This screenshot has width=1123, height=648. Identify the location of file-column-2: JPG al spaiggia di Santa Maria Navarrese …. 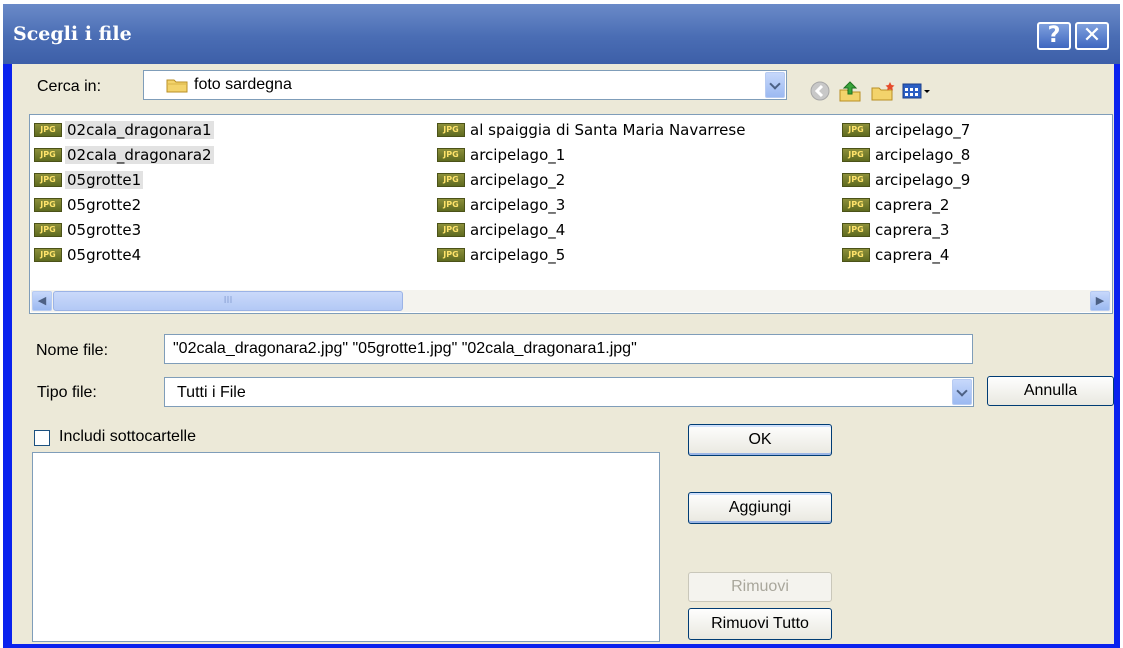
(592, 192).